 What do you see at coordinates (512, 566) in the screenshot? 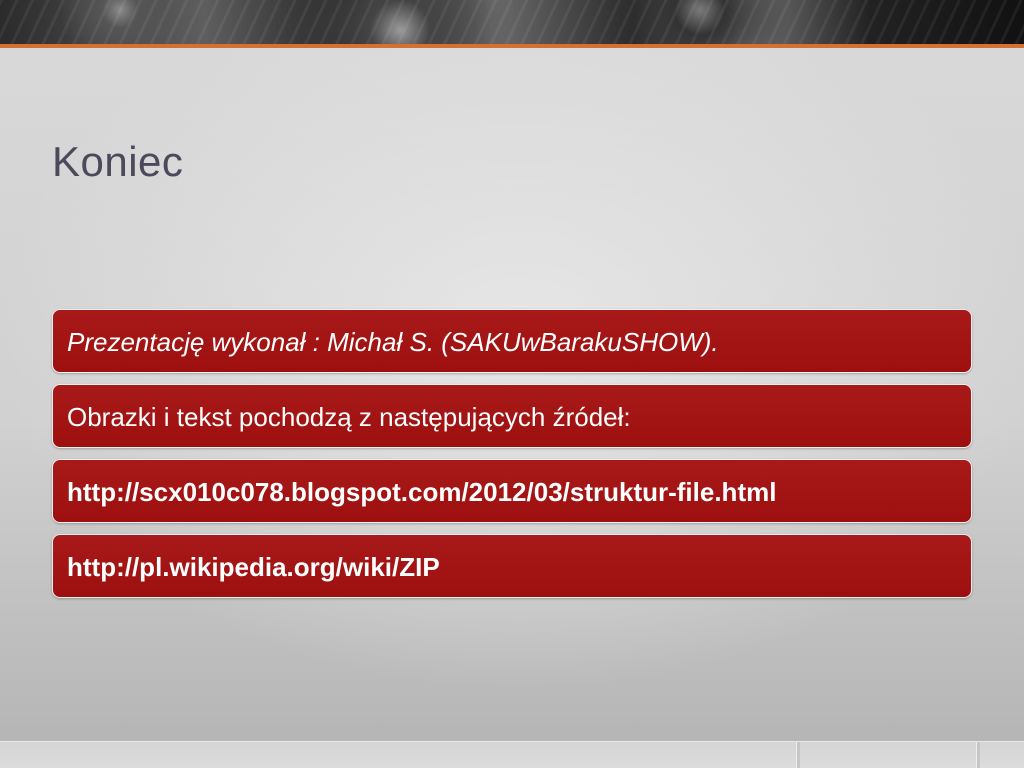
I see `list-item-source-link-wikipedia: http://pl.wikipedia.org/wiki/ZIP` at bounding box center [512, 566].